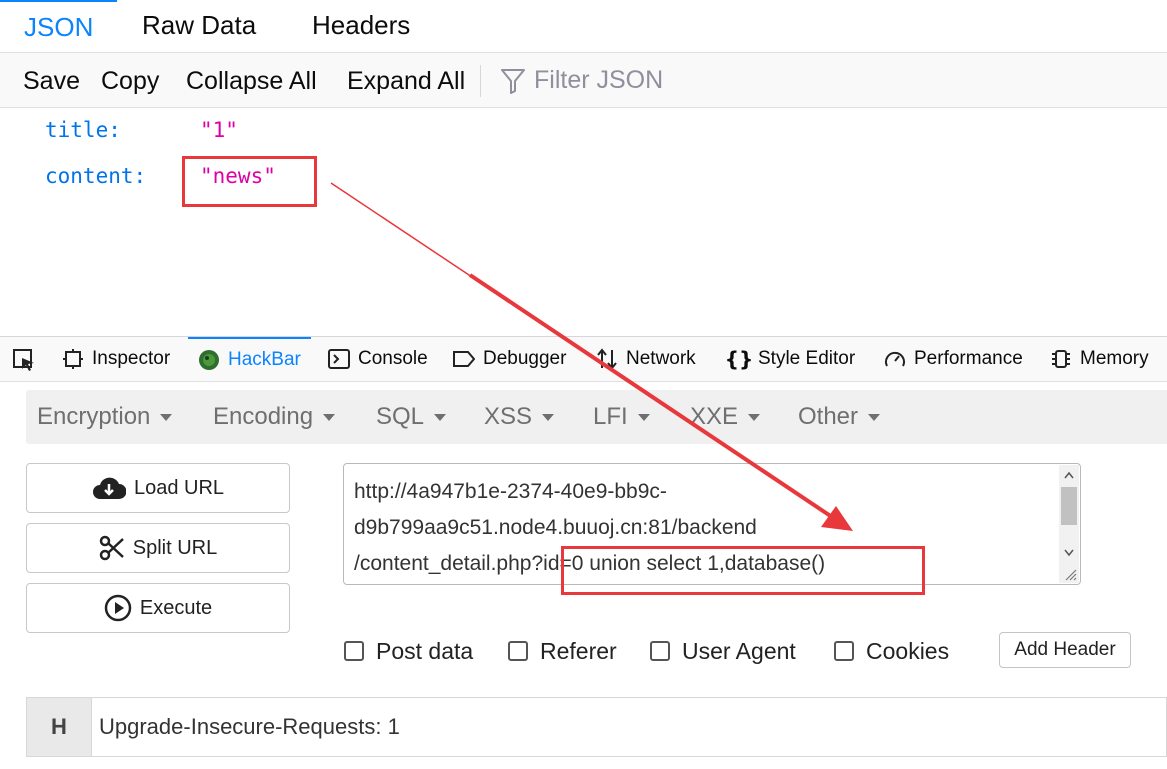 This screenshot has height=769, width=1167. Describe the element at coordinates (596, 727) in the screenshot. I see `header-row: H Upgrade-Insecure-Requests: 1` at that location.